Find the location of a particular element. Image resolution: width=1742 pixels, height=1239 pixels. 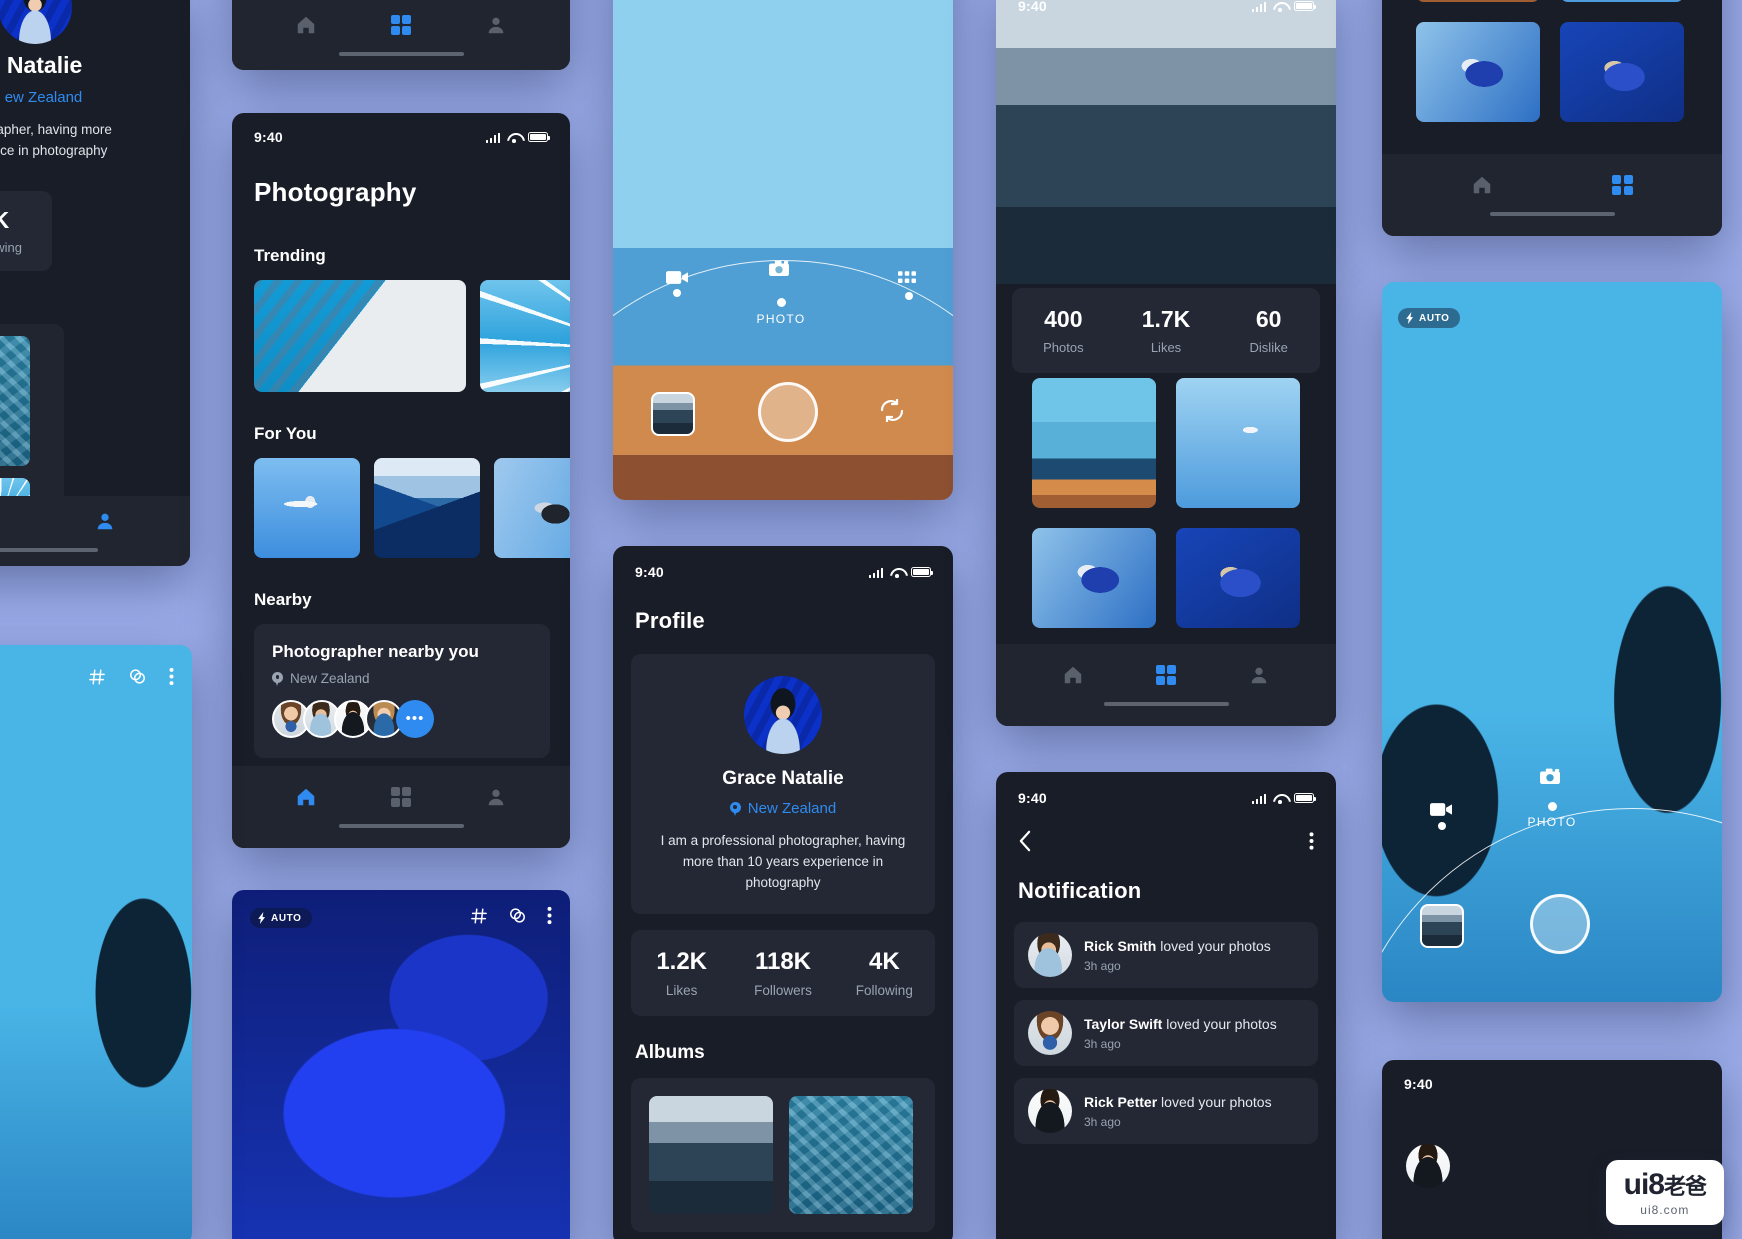

watermark-title: ui8老爸 is located at coordinates (1665, 1184).